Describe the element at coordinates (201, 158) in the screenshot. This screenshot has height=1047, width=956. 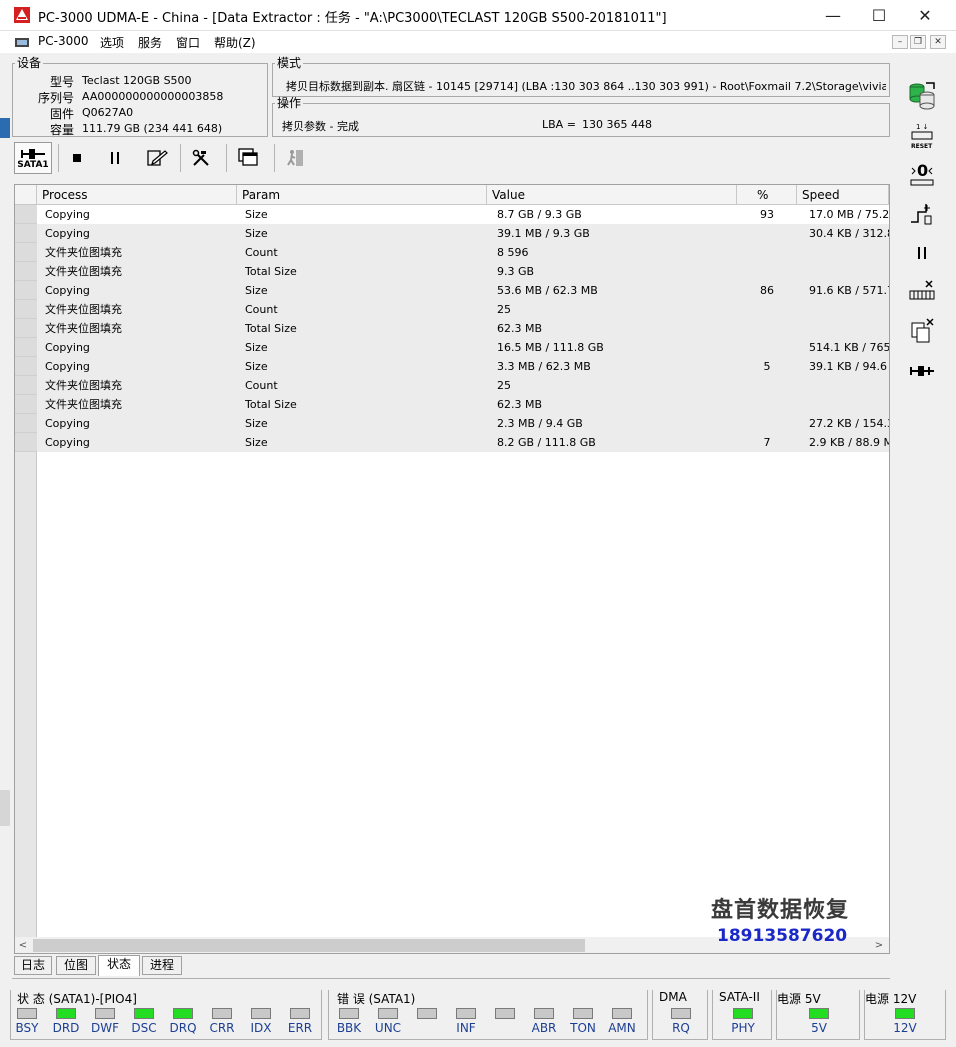
I see `tools-button` at that location.